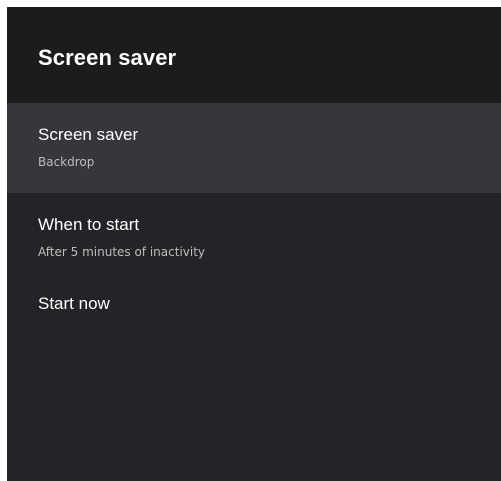 This screenshot has height=481, width=501. I want to click on setting-item-title: Screen saver, so click(88, 134).